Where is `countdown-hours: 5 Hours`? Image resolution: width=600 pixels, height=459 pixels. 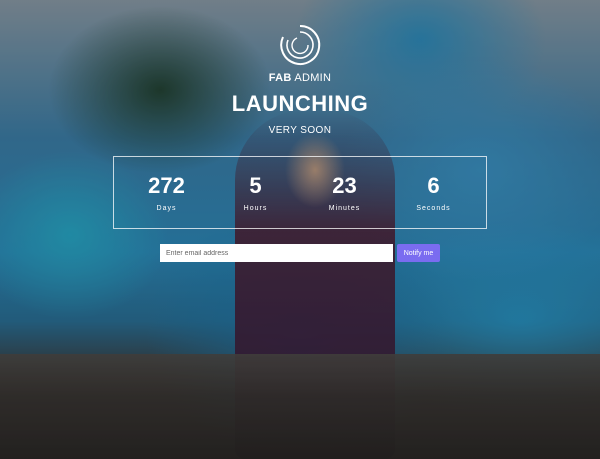
countdown-hours: 5 Hours is located at coordinates (255, 192).